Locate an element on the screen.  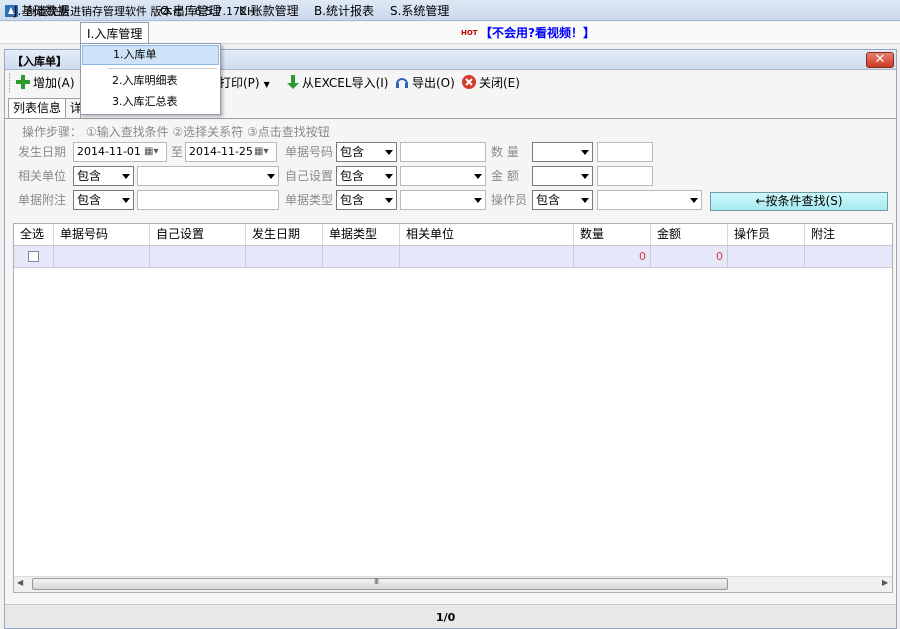
scroll-grip: III is located at coordinates (376, 581).